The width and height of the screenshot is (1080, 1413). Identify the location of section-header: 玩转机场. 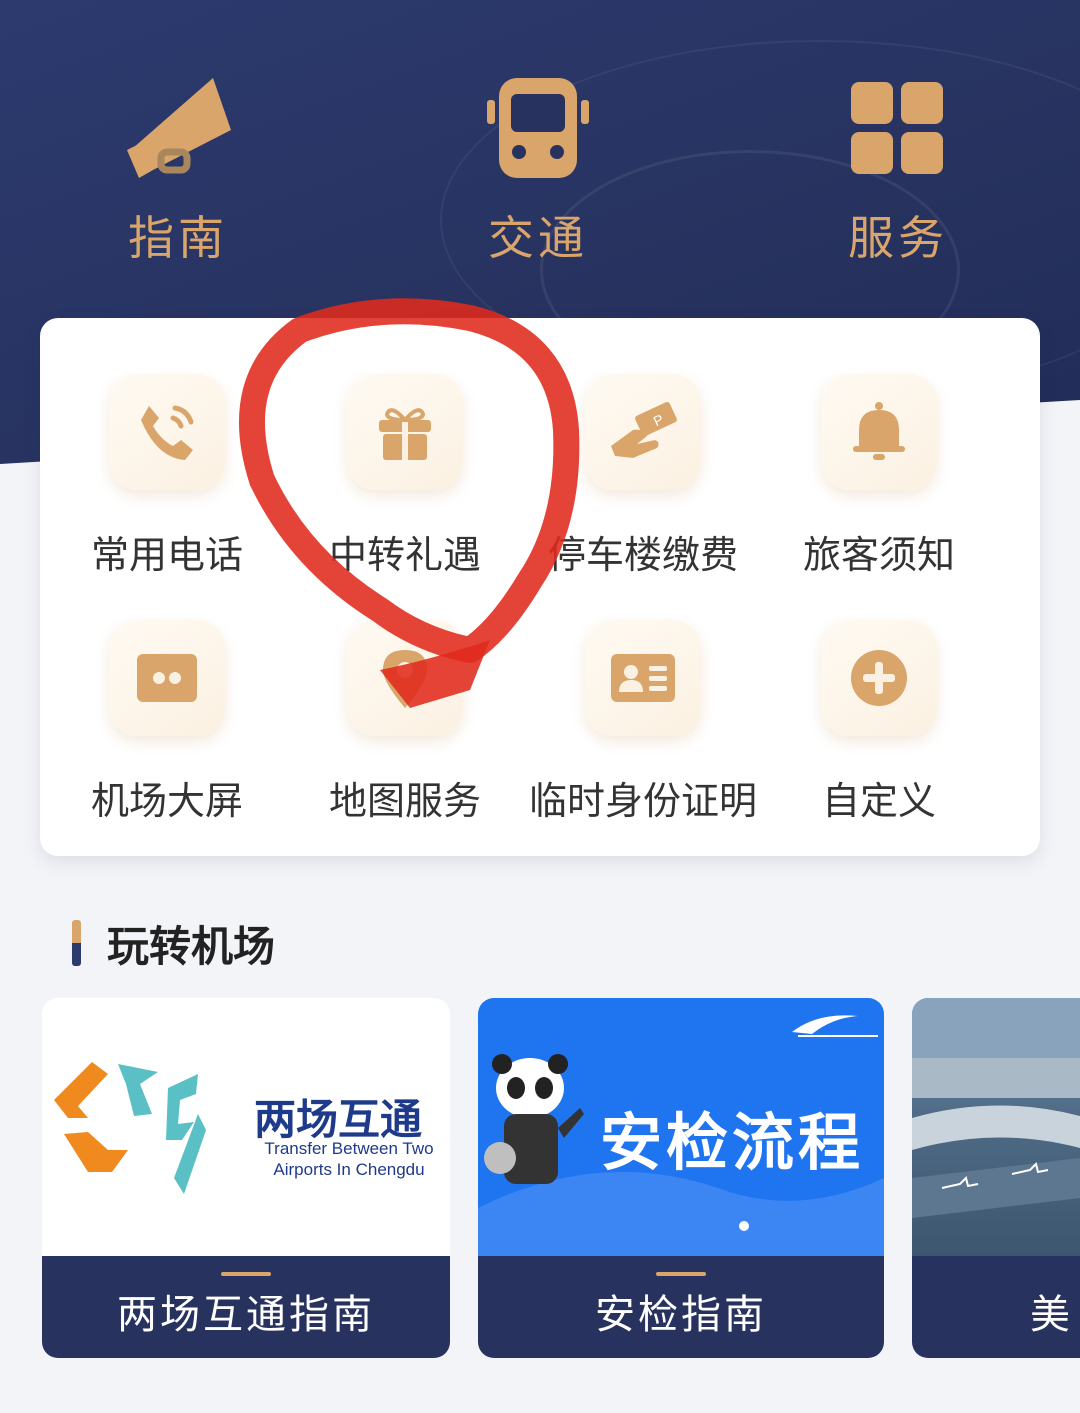
(173, 944).